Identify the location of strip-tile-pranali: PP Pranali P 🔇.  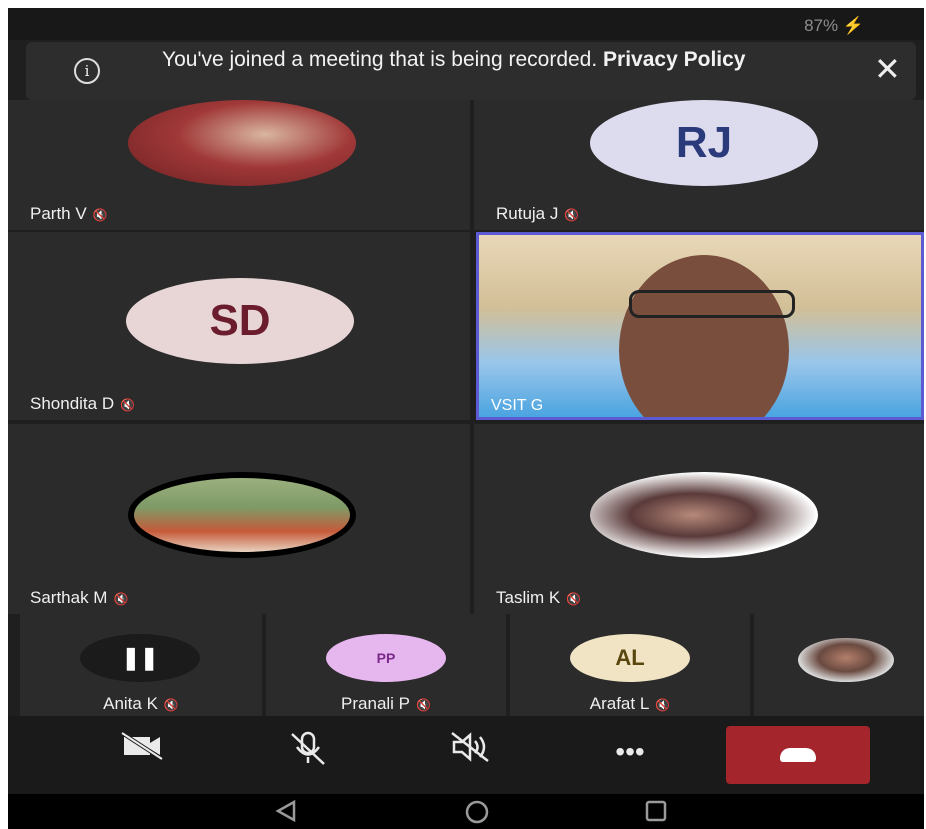
(386, 665).